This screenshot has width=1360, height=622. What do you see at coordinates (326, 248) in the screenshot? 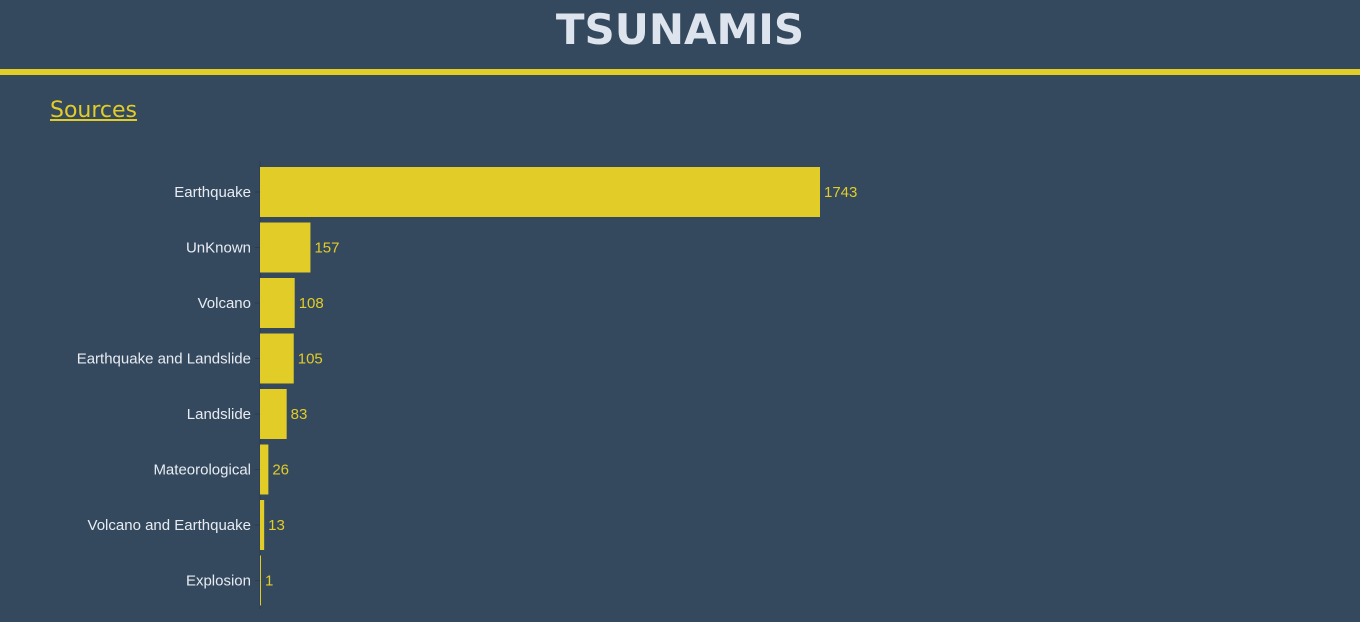
I see `value-label: 157` at bounding box center [326, 248].